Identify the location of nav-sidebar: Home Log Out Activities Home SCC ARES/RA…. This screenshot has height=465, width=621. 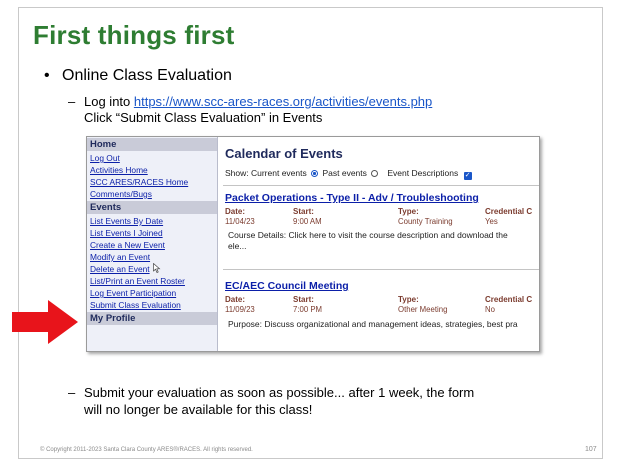
(152, 244).